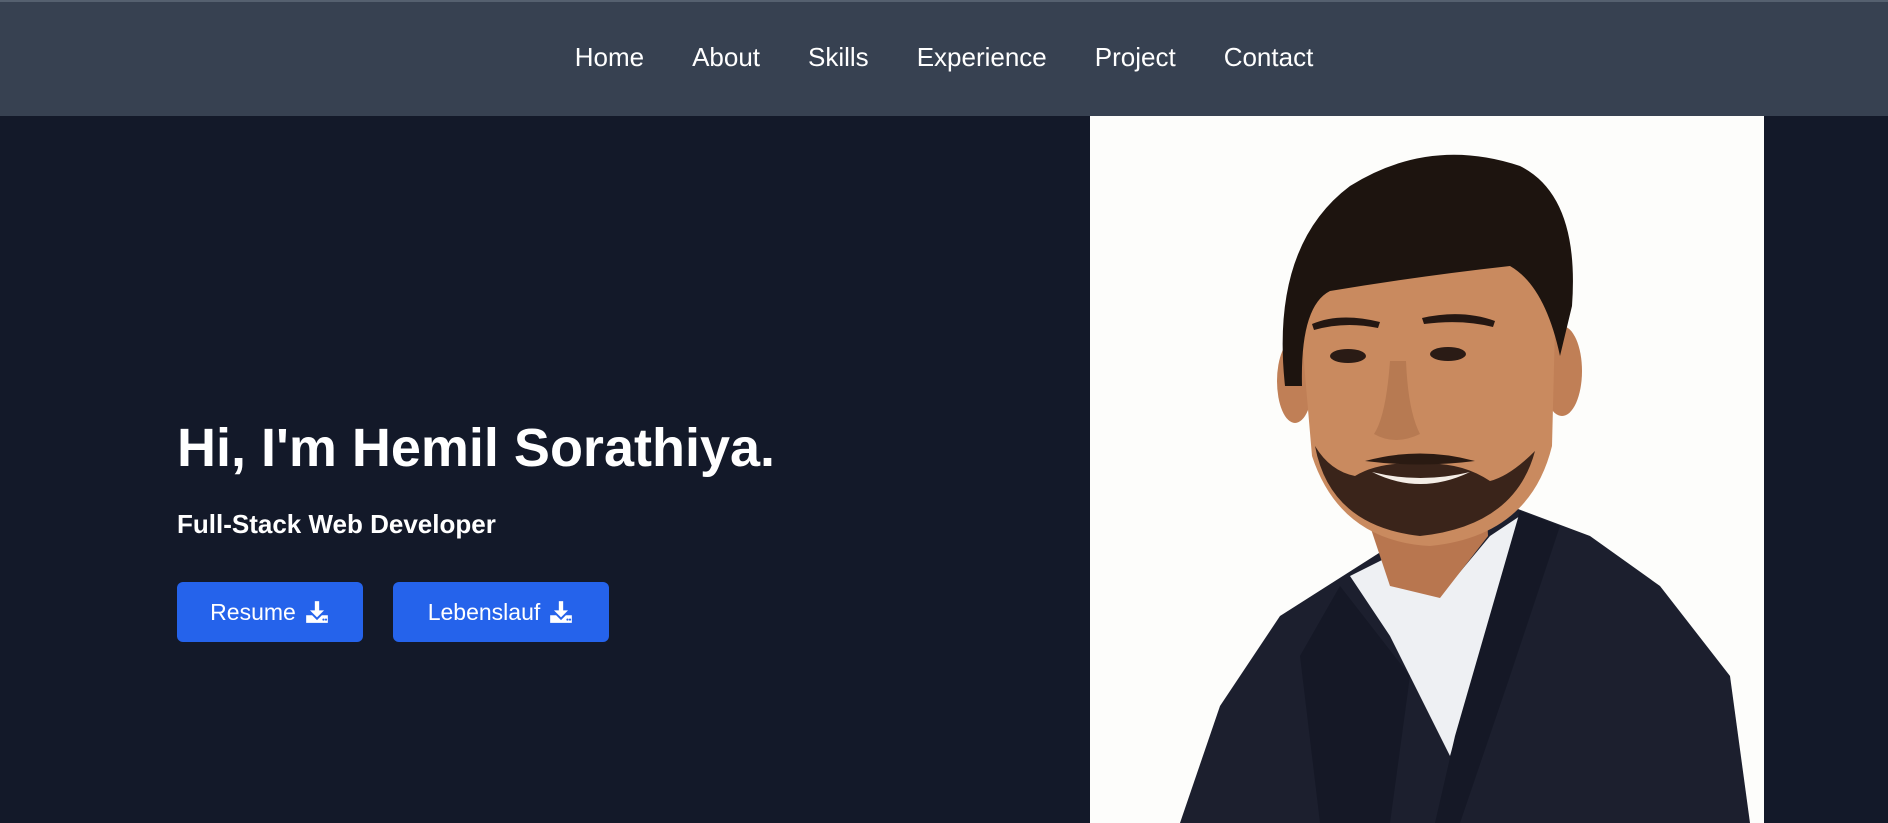 The height and width of the screenshot is (823, 1888). I want to click on hero-subtitle: Full-Stack Web Developer, so click(336, 524).